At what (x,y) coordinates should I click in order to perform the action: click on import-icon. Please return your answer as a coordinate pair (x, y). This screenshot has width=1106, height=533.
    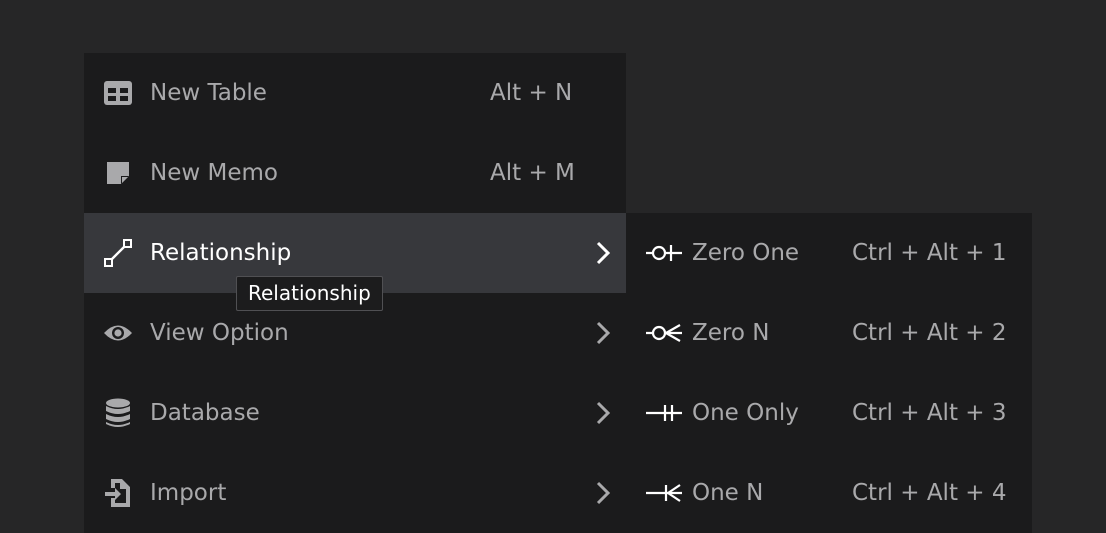
    Looking at the image, I should click on (118, 493).